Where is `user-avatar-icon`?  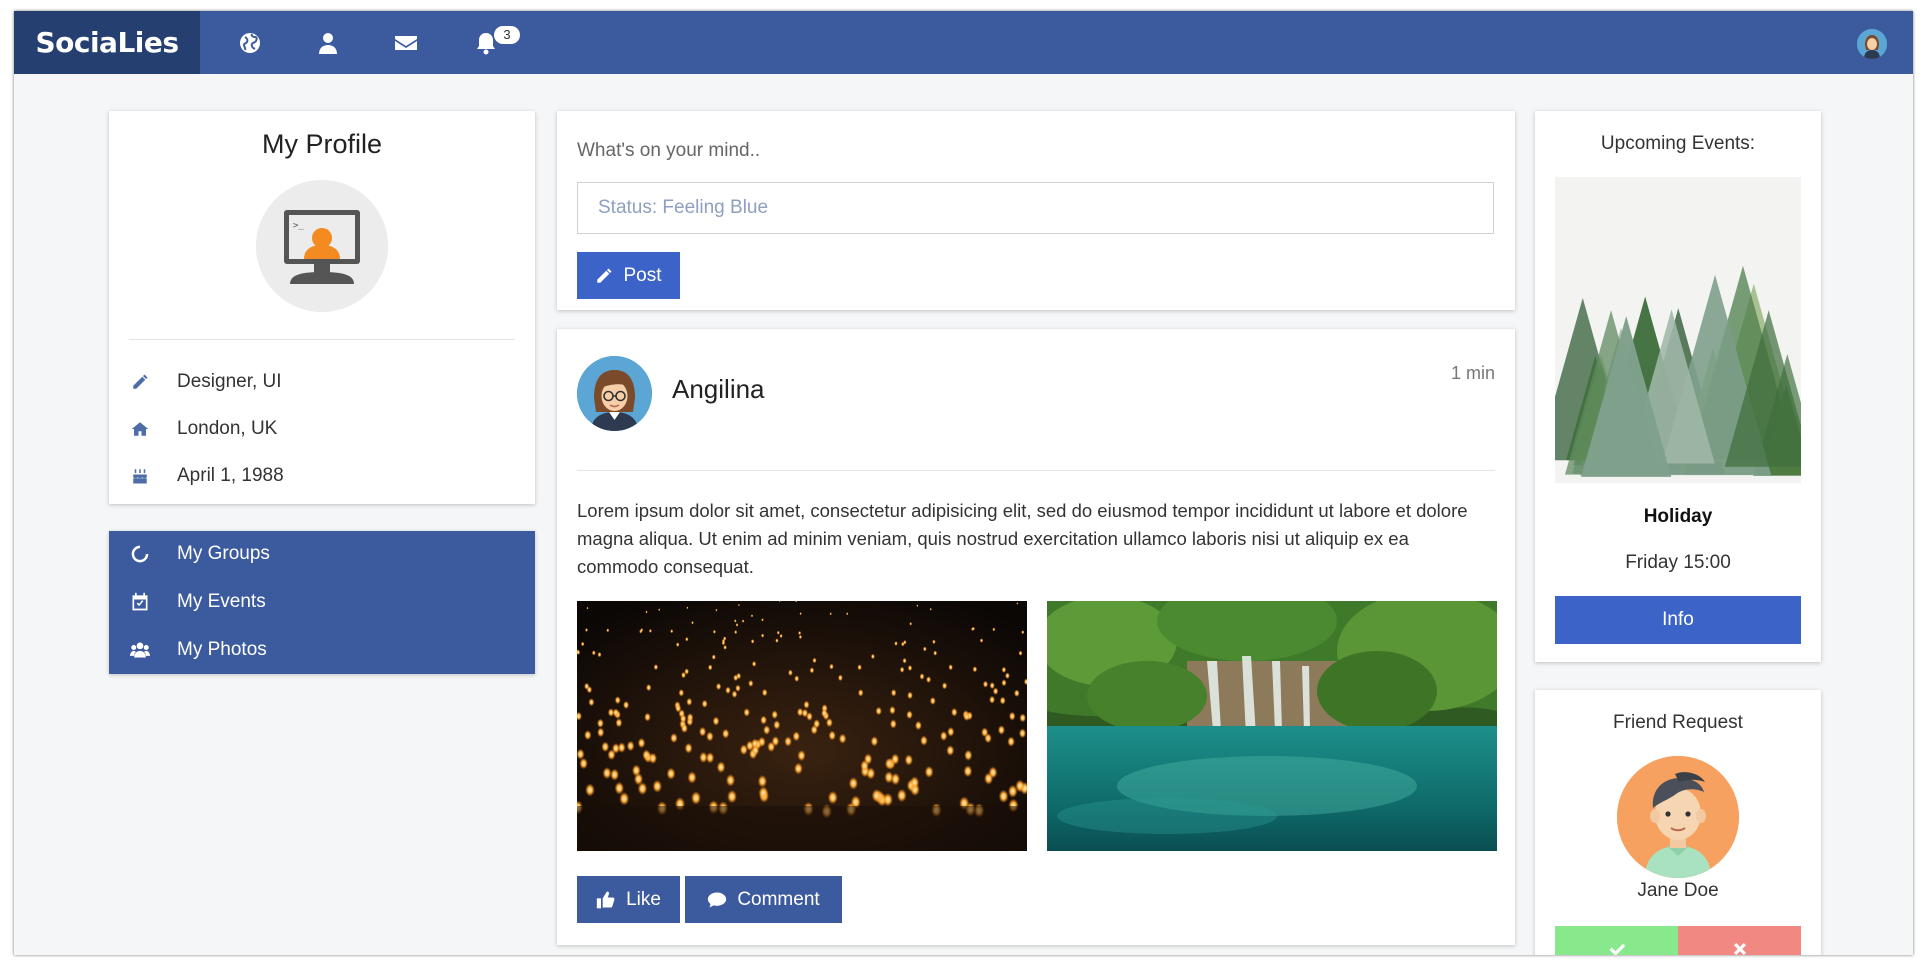 user-avatar-icon is located at coordinates (1872, 44).